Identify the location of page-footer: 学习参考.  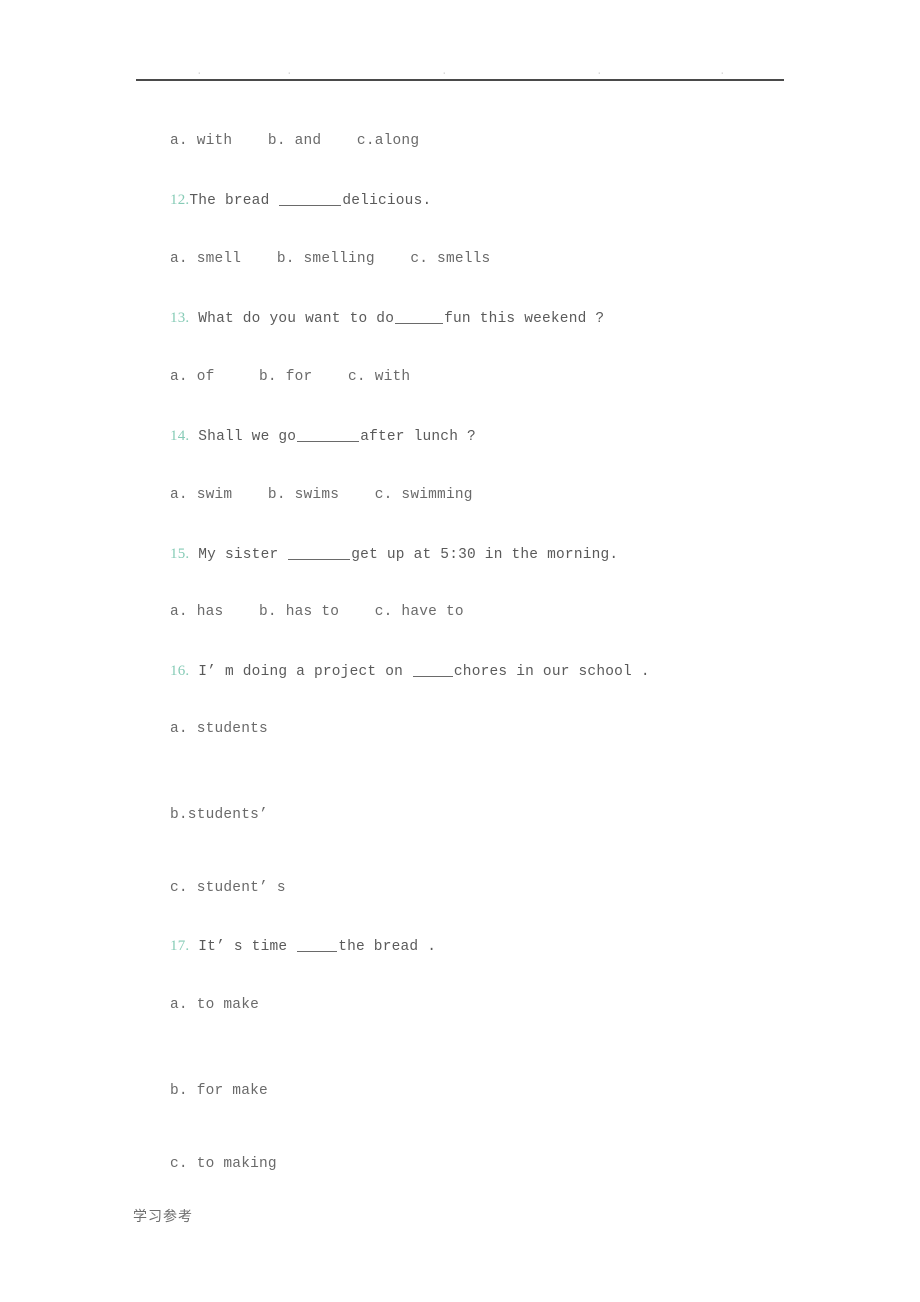
(163, 1217).